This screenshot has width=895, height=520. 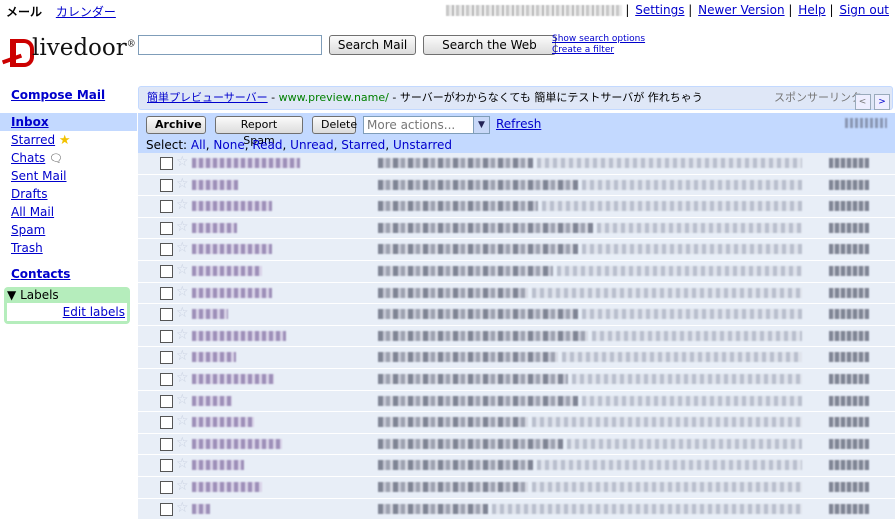 I want to click on report-spam-button: Report Spam, so click(x=259, y=125).